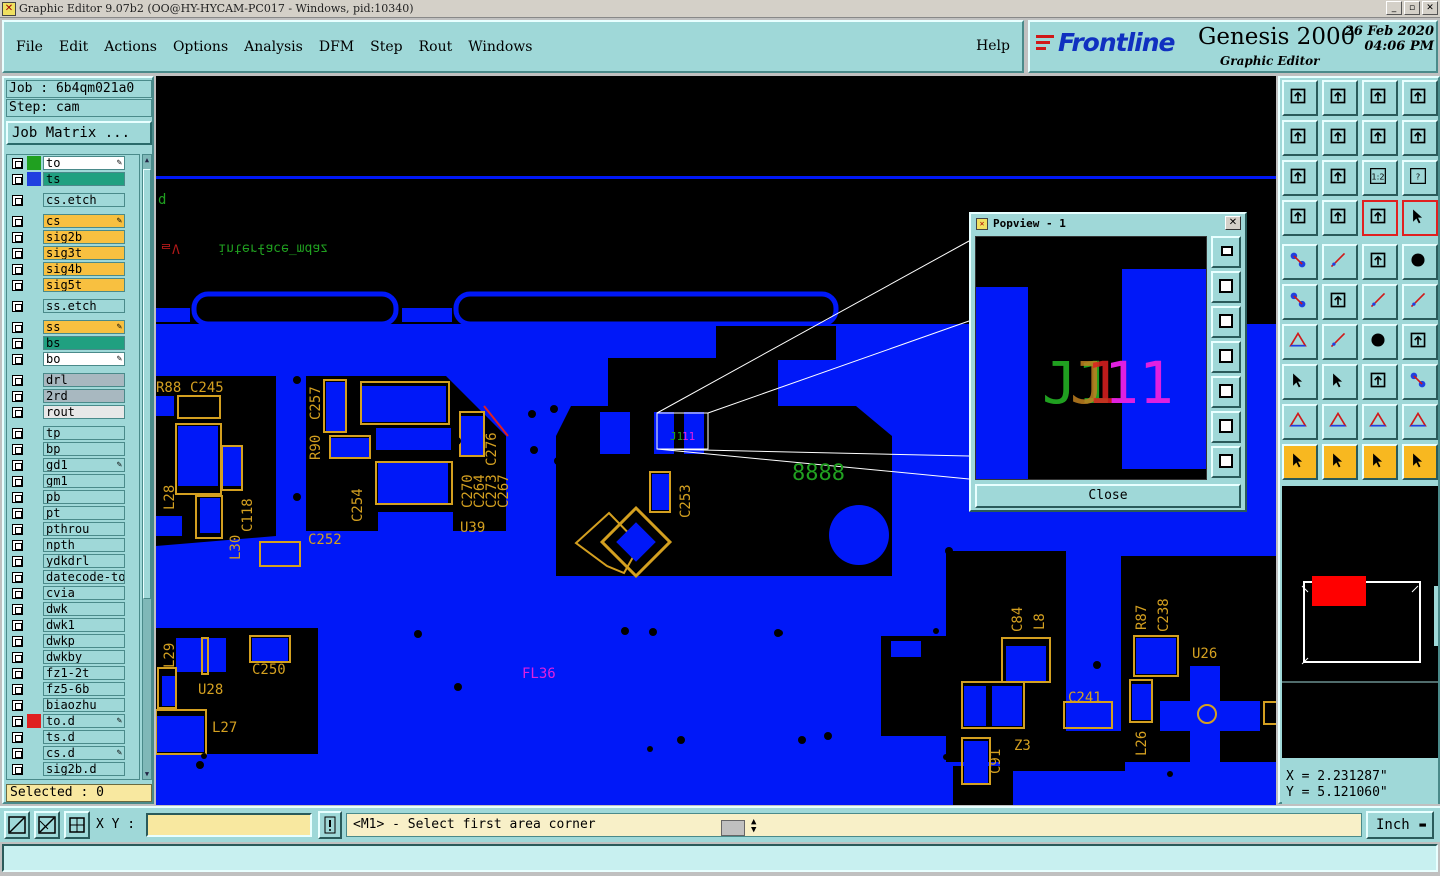 Image resolution: width=1440 pixels, height=876 pixels. I want to click on layer-row: gm1, so click(73, 481).